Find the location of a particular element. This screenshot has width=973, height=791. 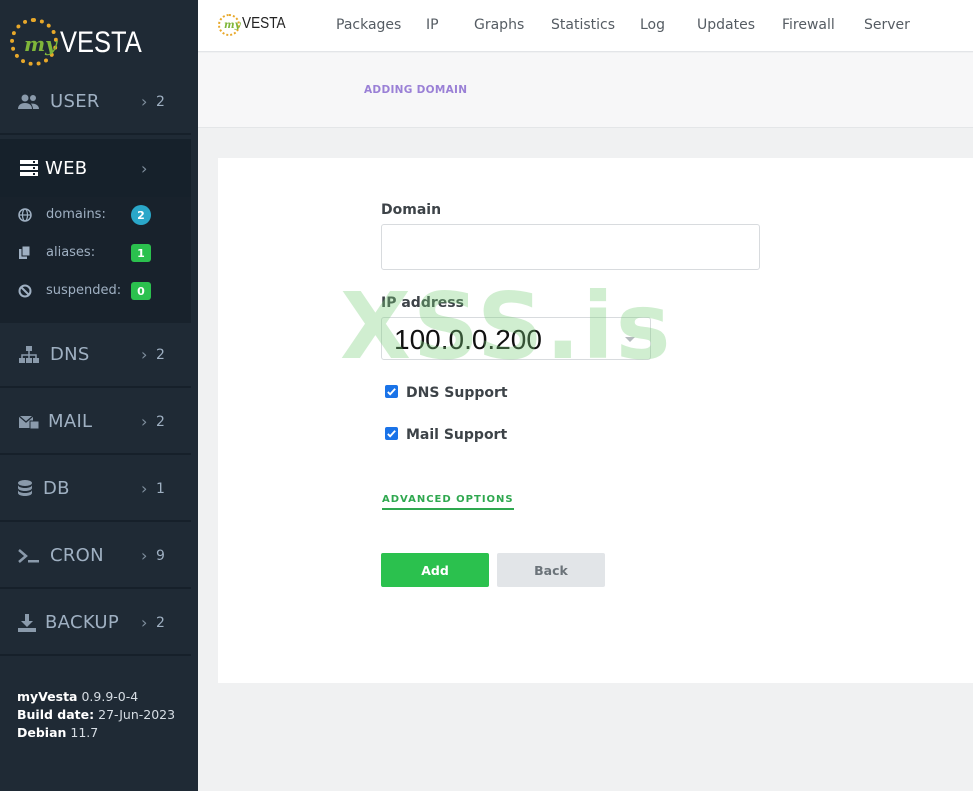

sidebar-item-label: DB is located at coordinates (56, 488).